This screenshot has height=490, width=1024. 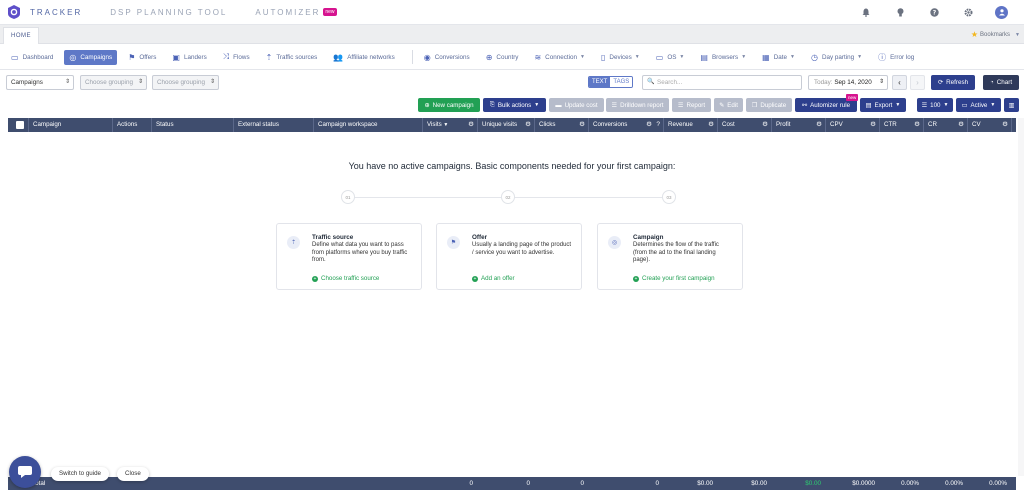 What do you see at coordinates (836, 57) in the screenshot?
I see `nav-day-parting: ◷ Day parting ▼` at bounding box center [836, 57].